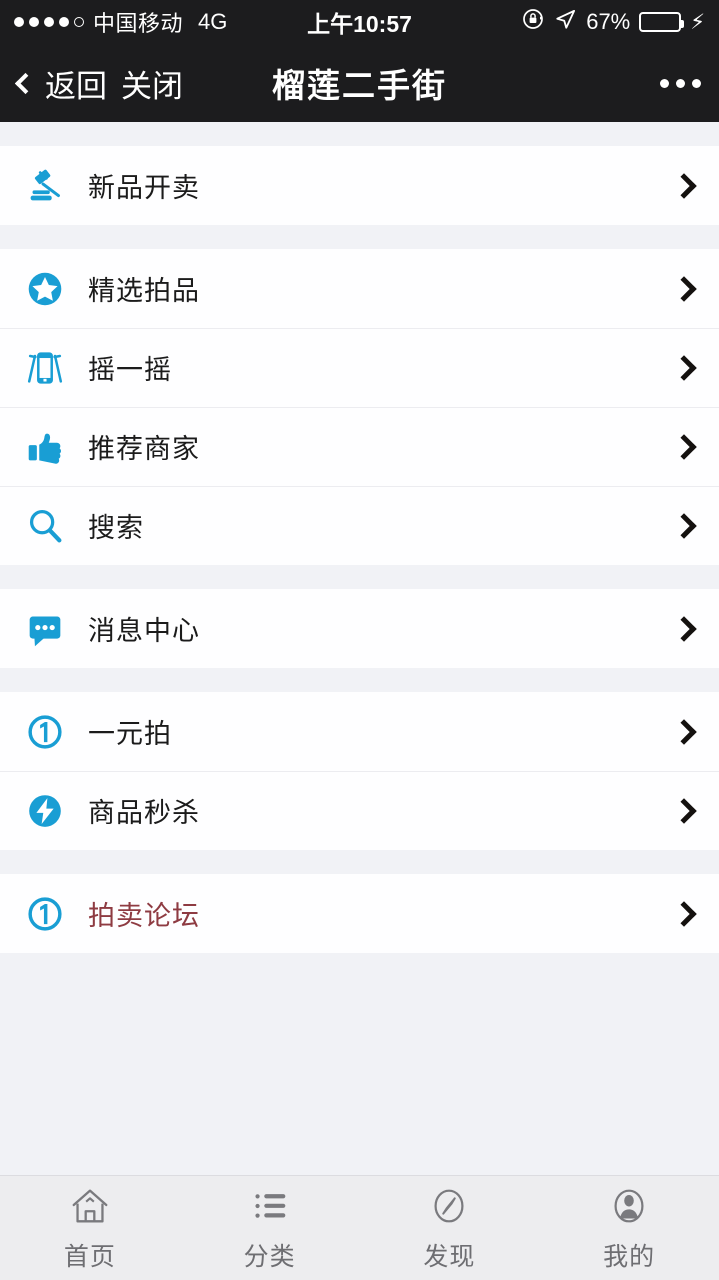 This screenshot has width=719, height=1280. I want to click on status-bar-left: 中国移动 4G, so click(120, 22).